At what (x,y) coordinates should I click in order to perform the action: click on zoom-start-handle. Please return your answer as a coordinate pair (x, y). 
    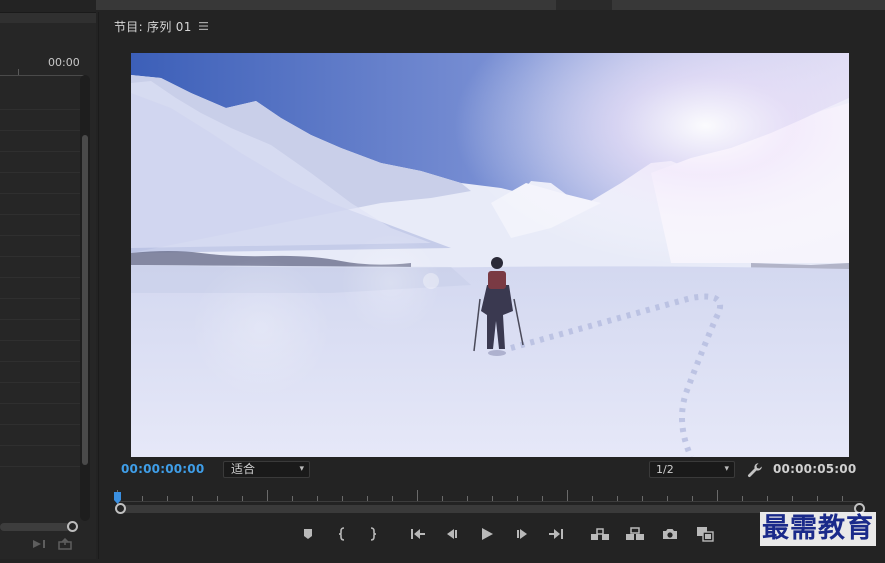
    Looking at the image, I should click on (120, 508).